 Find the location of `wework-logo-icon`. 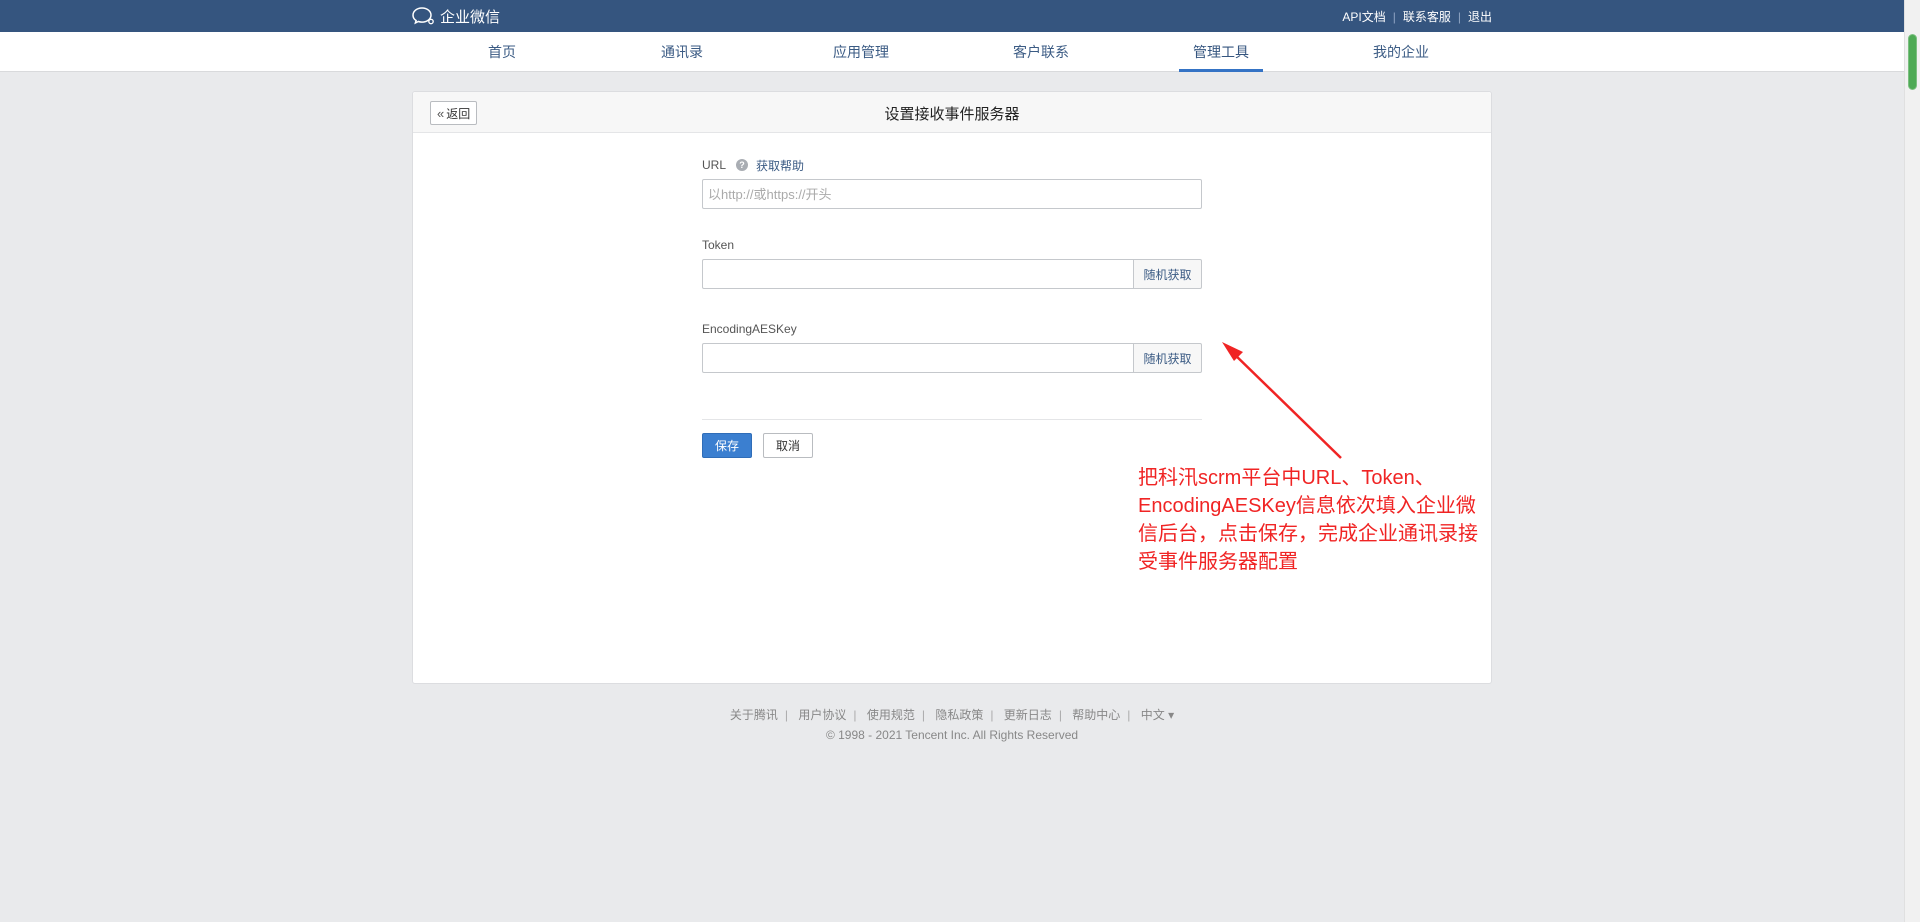

wework-logo-icon is located at coordinates (423, 16).